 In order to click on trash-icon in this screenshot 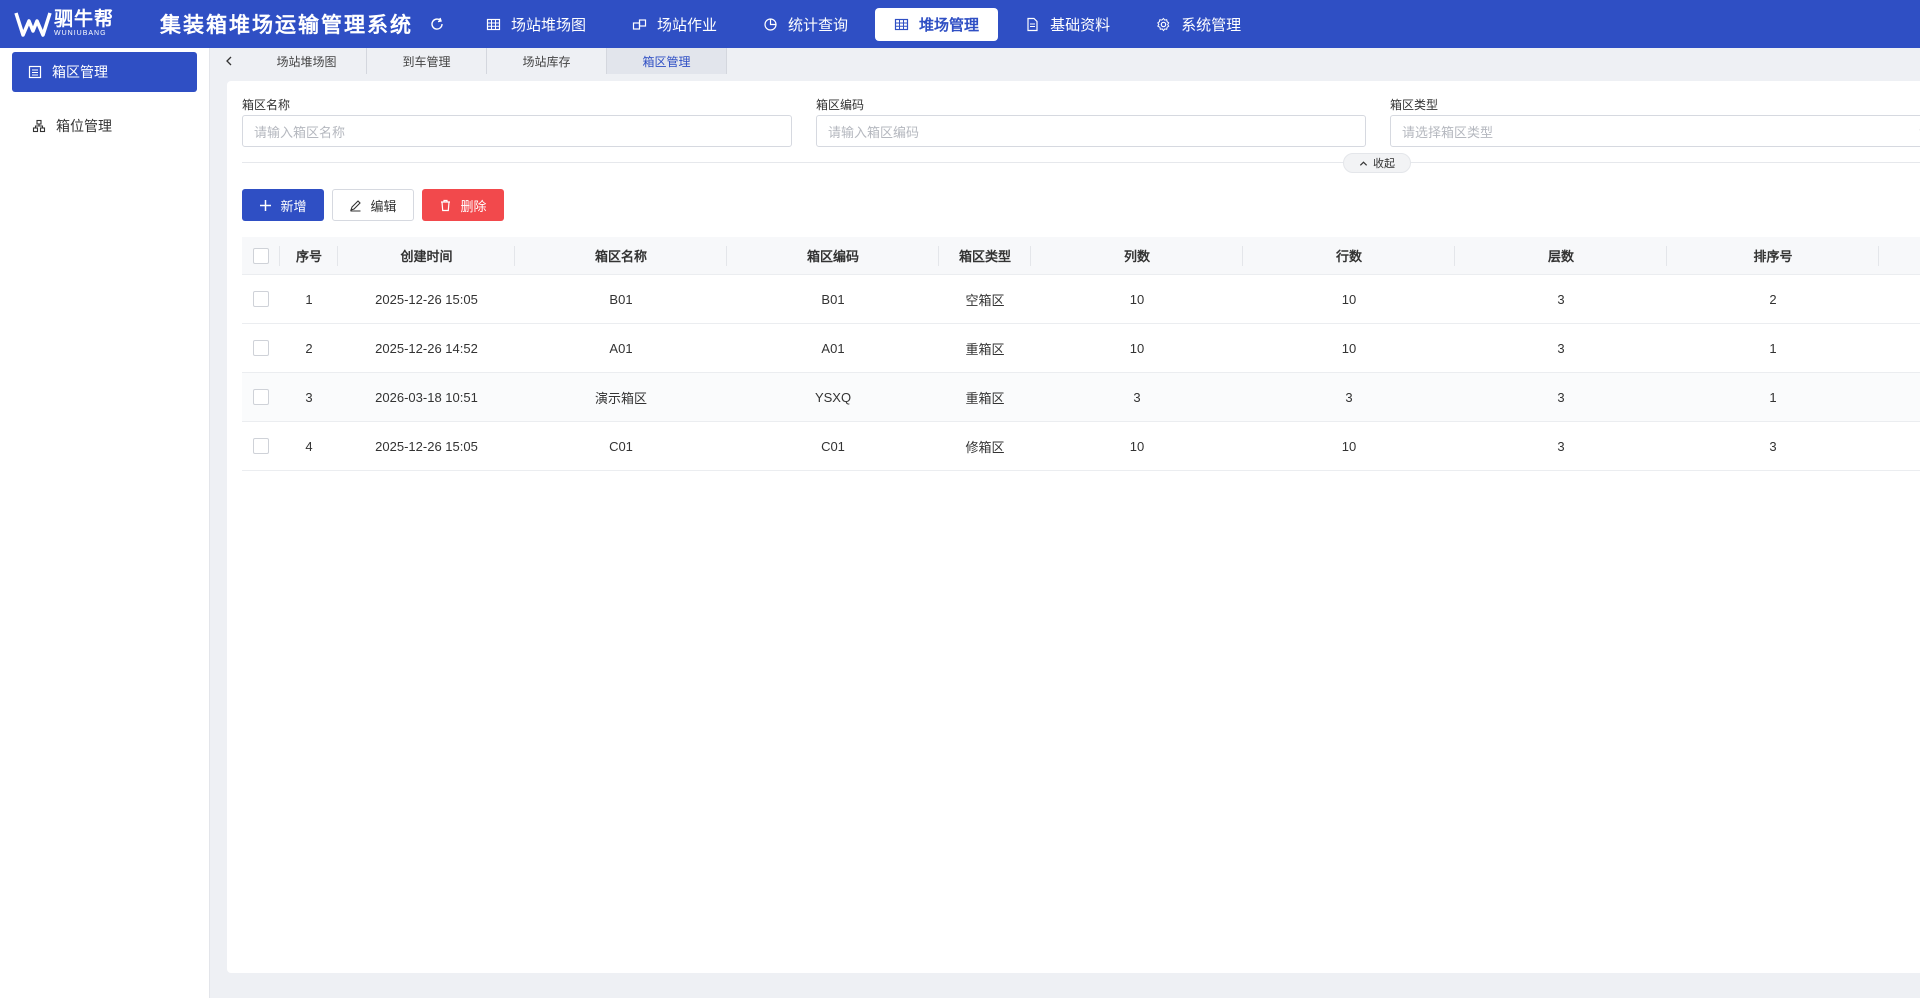, I will do `click(446, 205)`.